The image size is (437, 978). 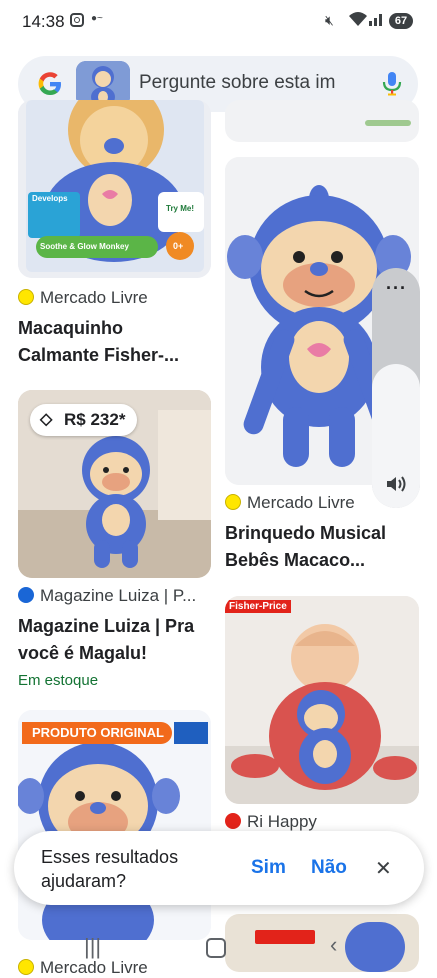 I want to click on result-source-1: Mercado Livre, so click(x=83, y=298).